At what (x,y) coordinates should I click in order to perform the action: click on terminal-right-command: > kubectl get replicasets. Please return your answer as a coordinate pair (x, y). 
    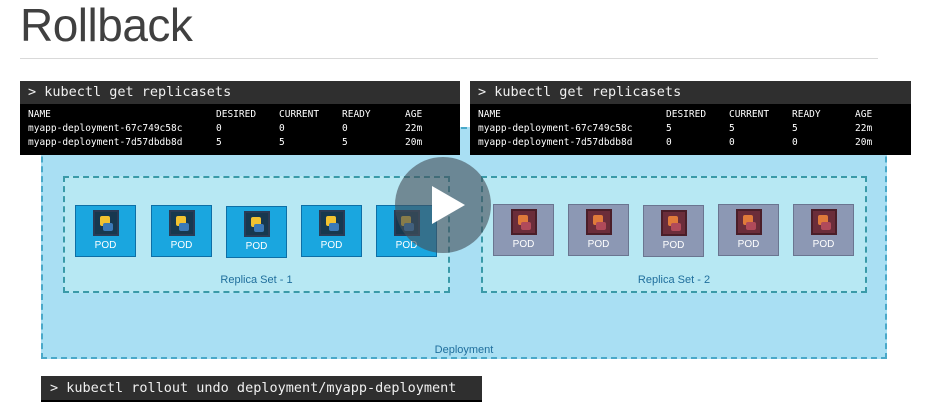
    Looking at the image, I should click on (690, 92).